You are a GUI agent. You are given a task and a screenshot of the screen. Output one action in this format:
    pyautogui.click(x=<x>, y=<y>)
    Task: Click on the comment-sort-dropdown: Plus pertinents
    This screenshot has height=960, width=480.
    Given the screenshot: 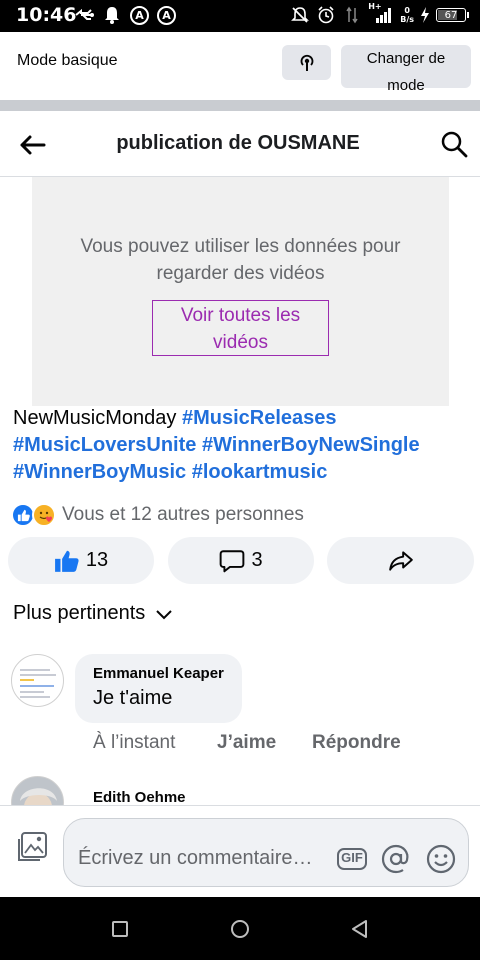 What is the action you would take?
    pyautogui.click(x=93, y=613)
    